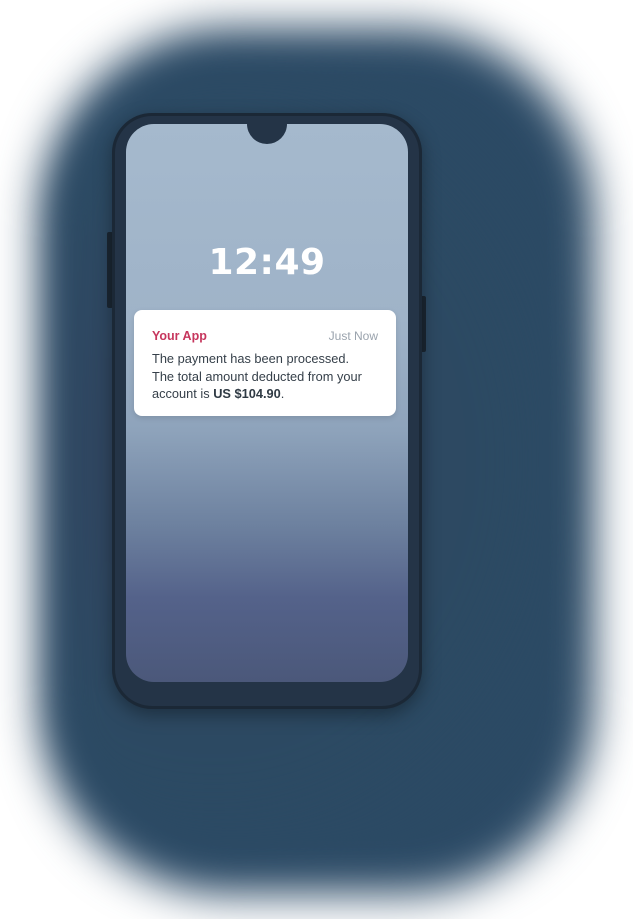 The width and height of the screenshot is (633, 919). Describe the element at coordinates (257, 376) in the screenshot. I see `notification-line-2: The total amount deducted from your` at that location.